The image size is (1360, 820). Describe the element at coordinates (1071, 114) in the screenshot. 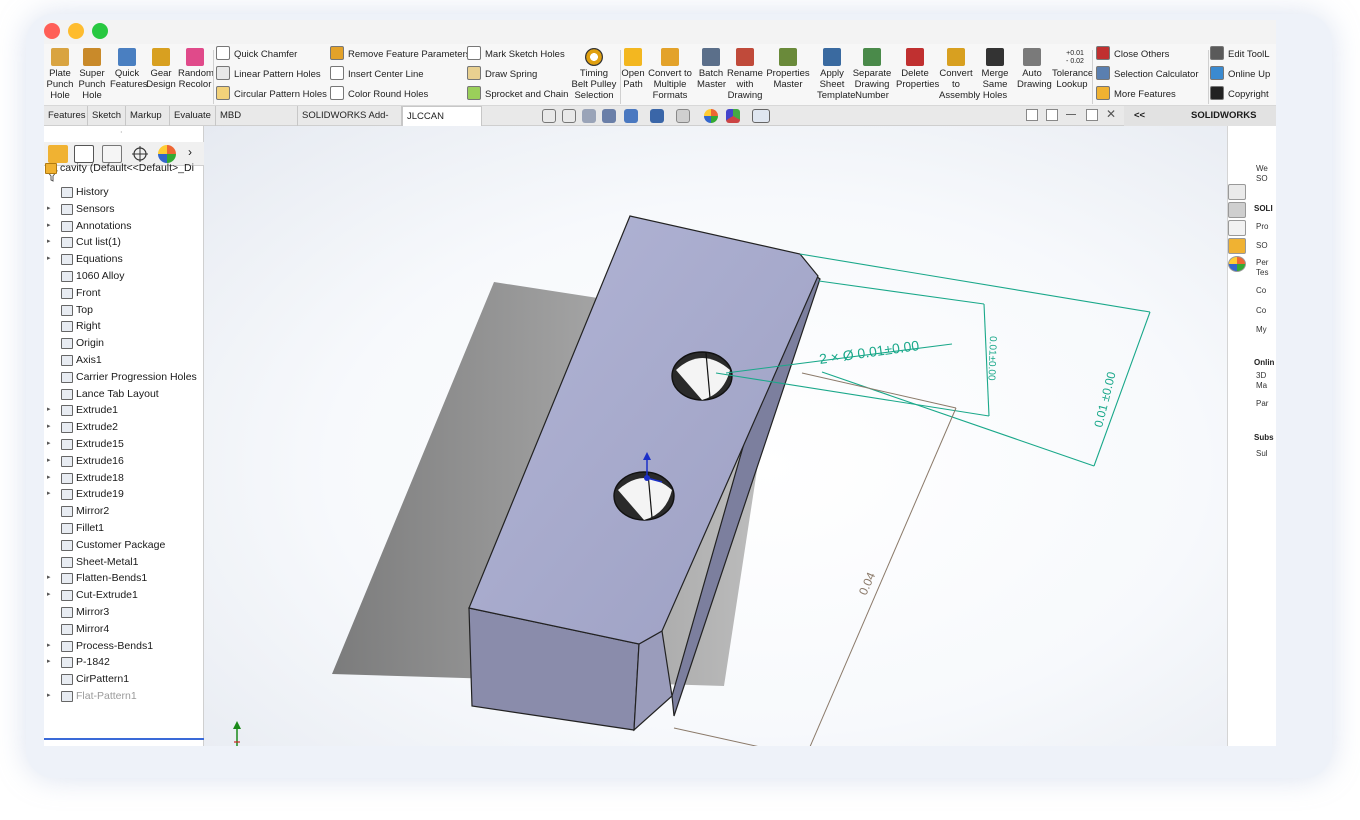

I see `minimize-doc-icon` at that location.